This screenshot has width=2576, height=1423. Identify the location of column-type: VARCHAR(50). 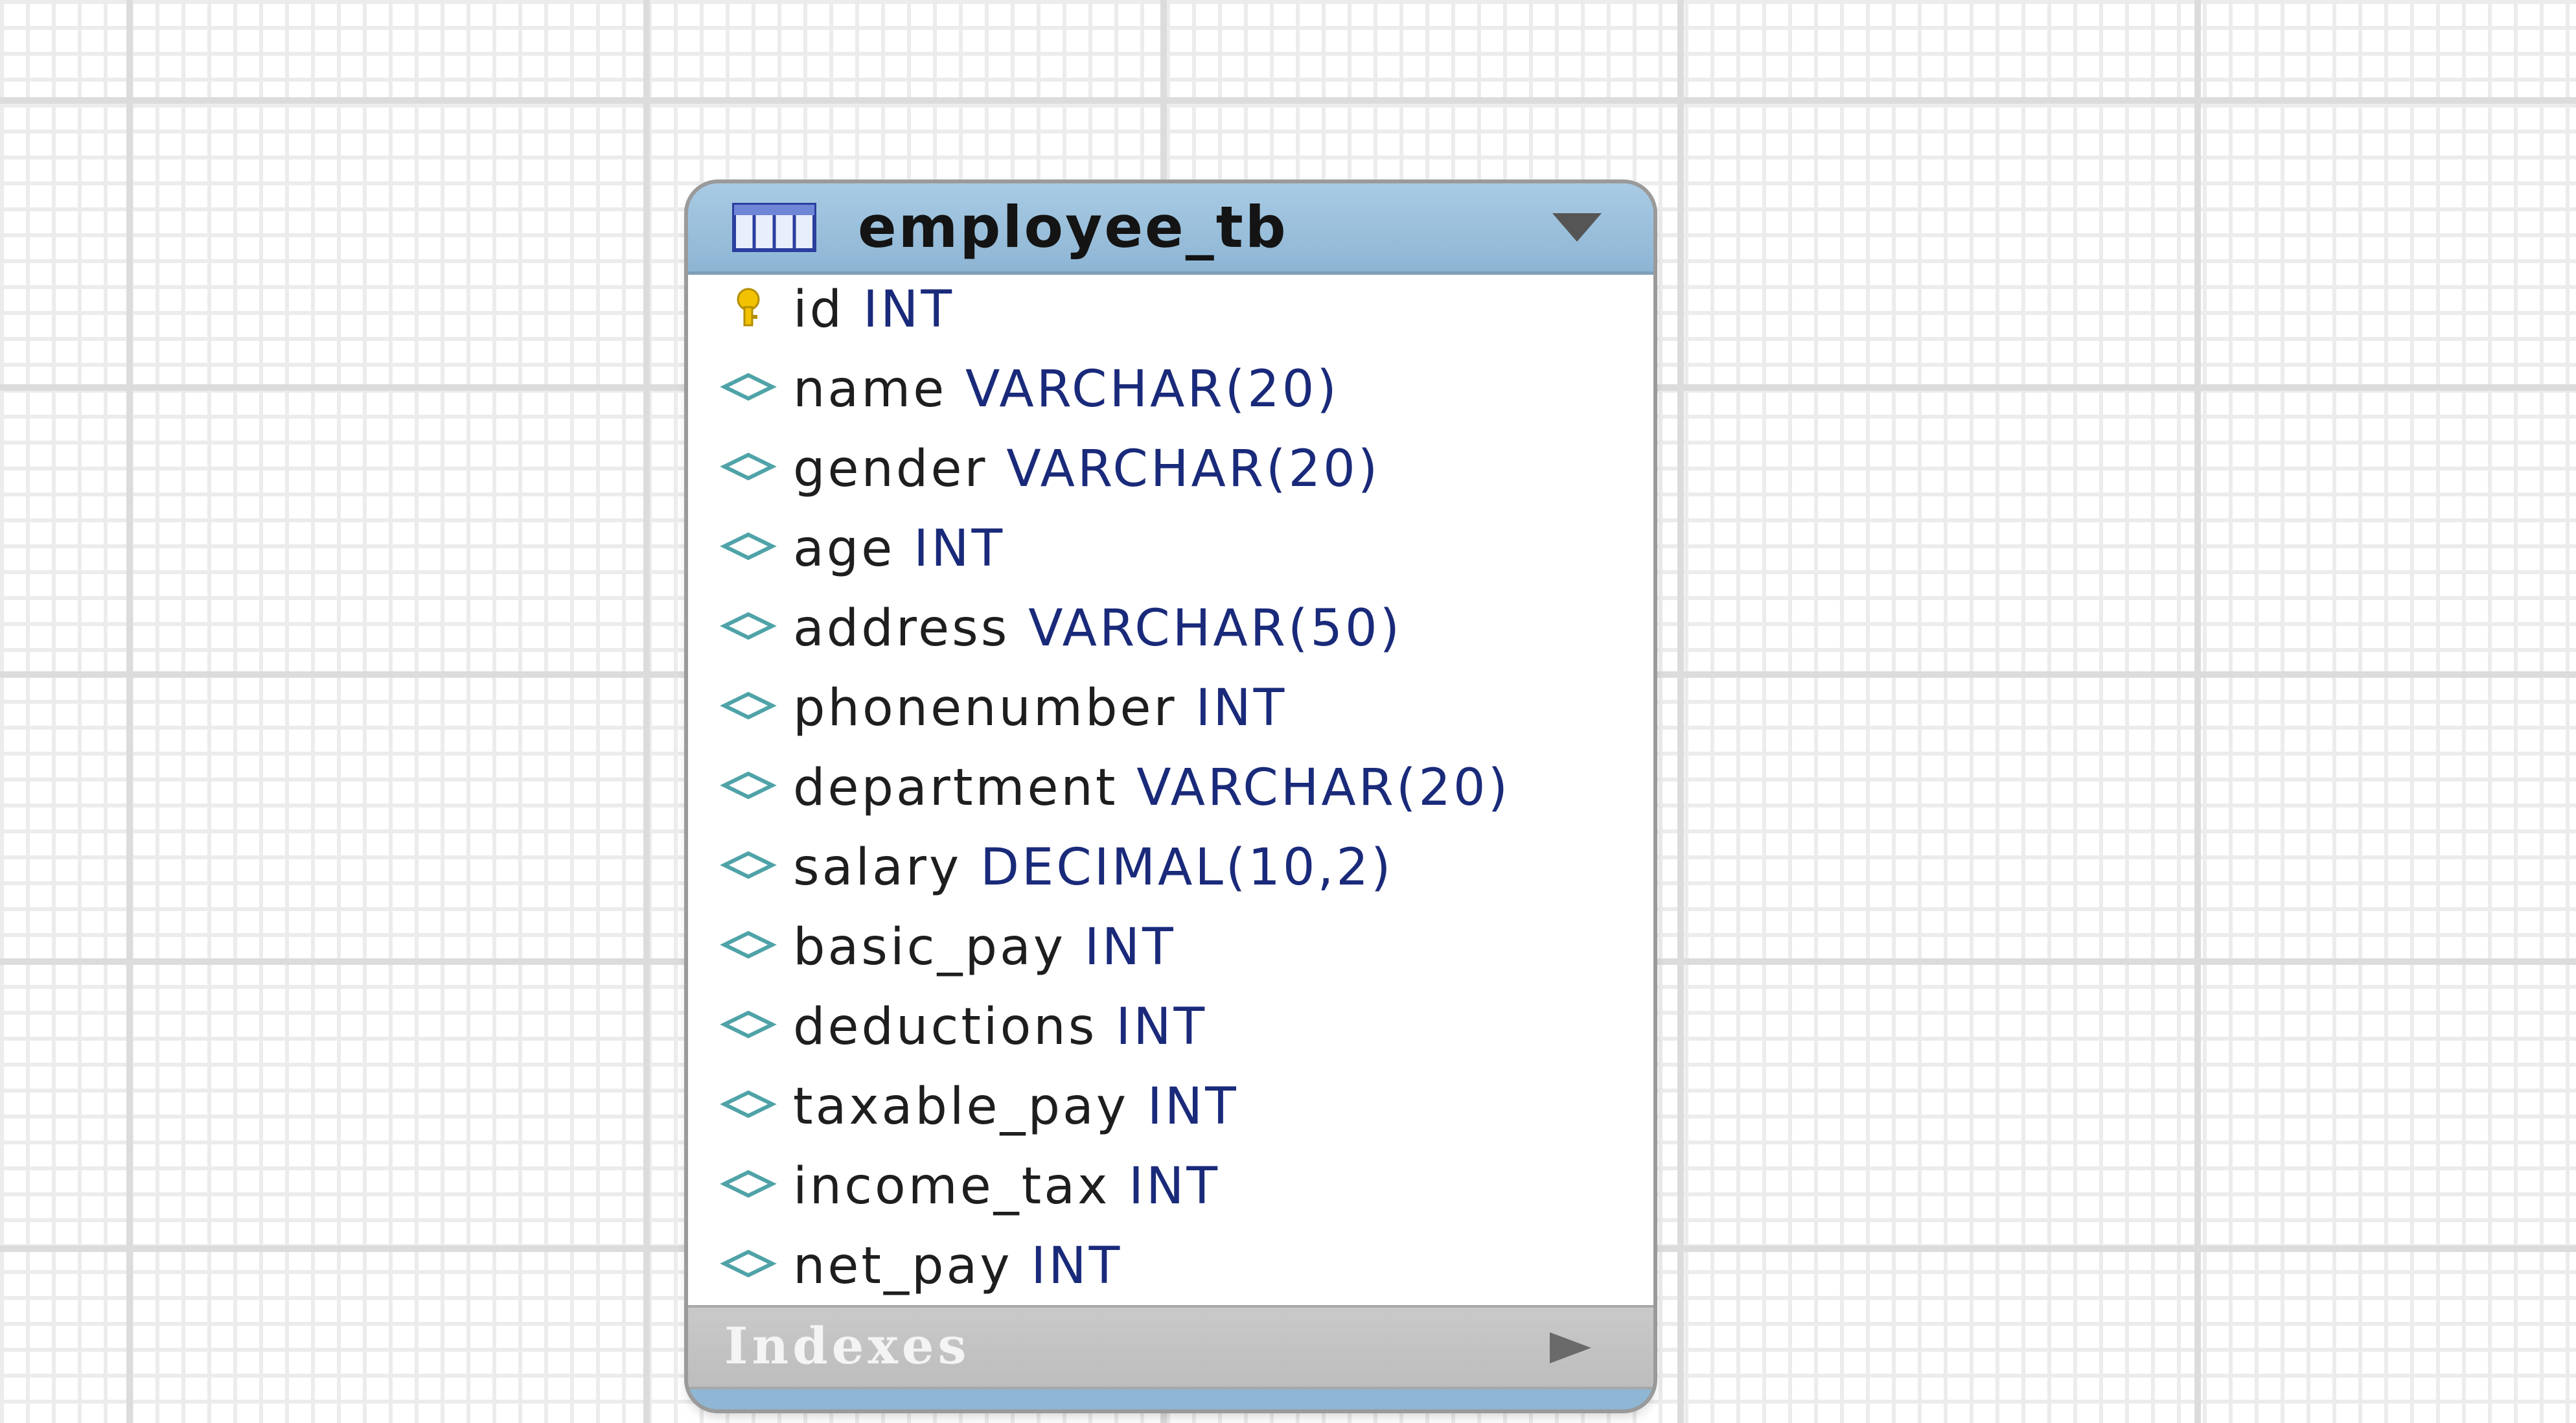
(1215, 628).